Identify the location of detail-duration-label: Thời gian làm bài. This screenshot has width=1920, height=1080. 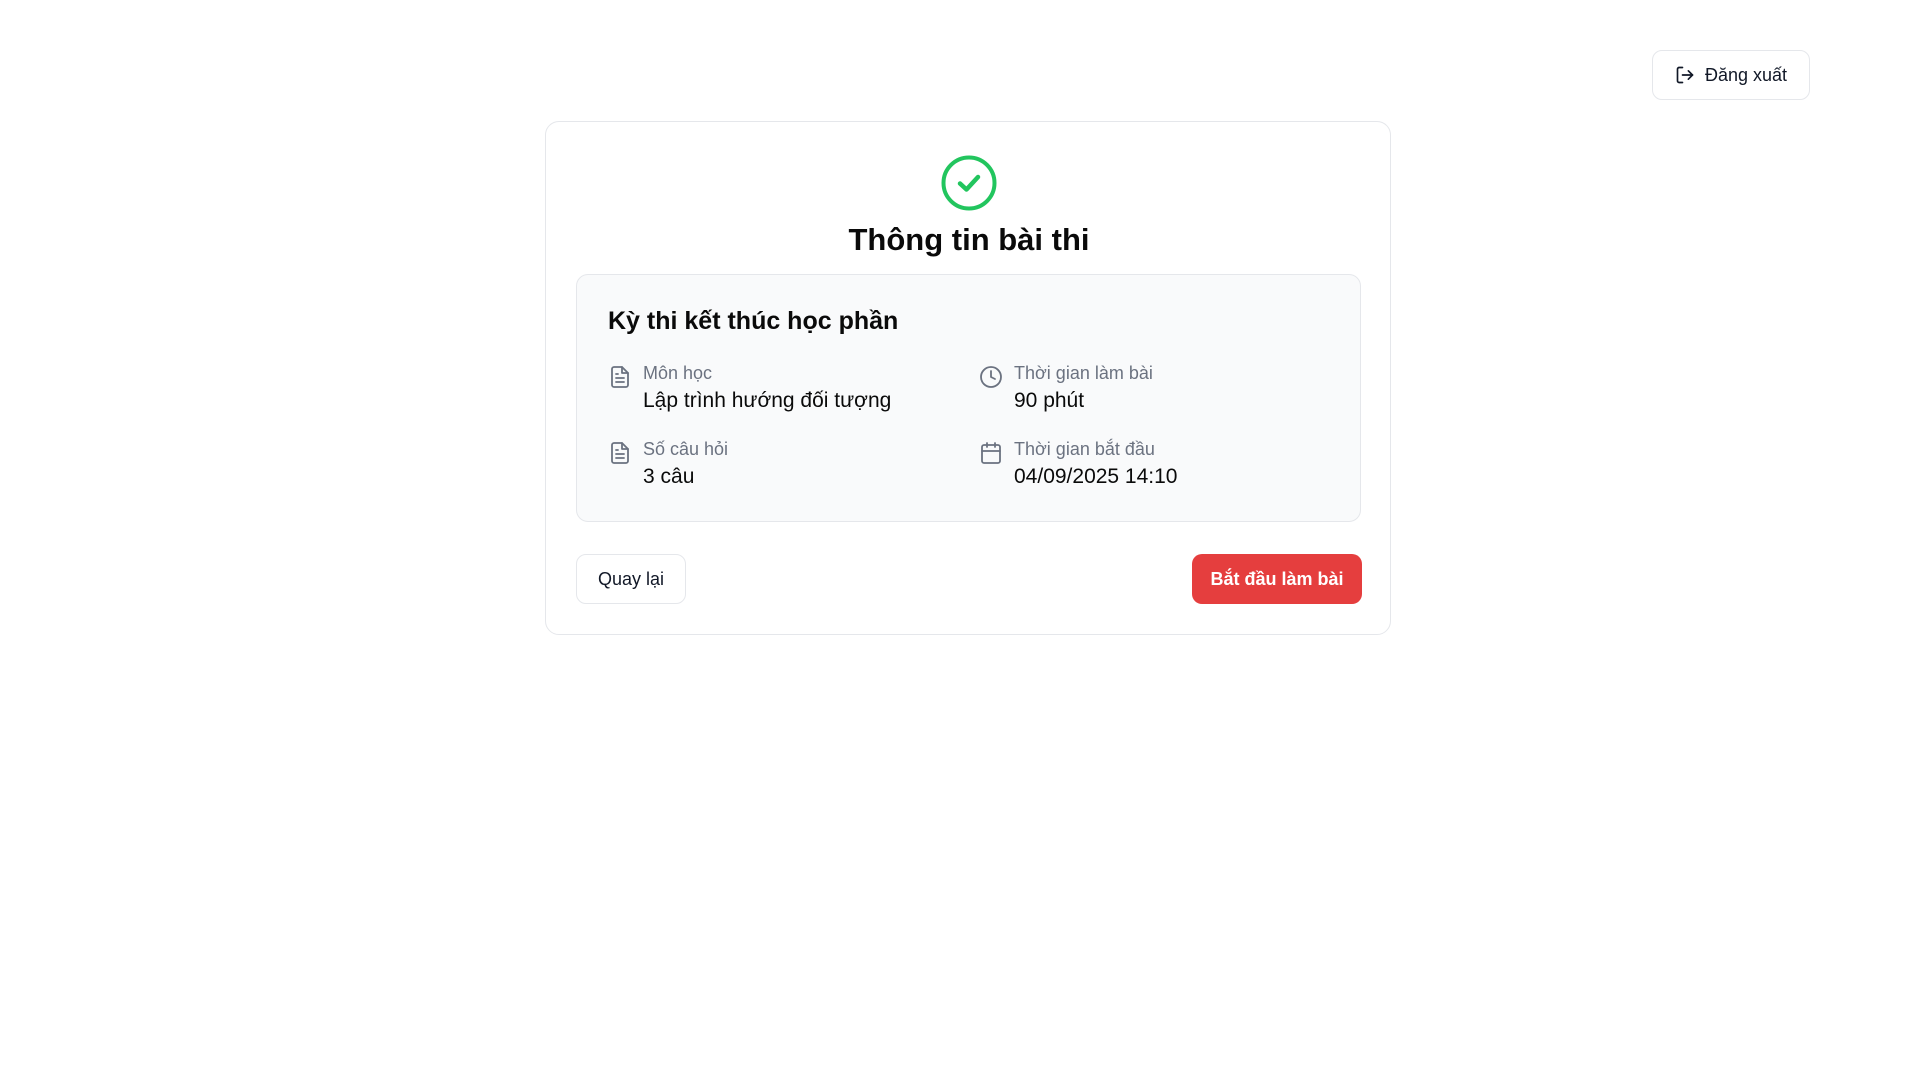
(1083, 373).